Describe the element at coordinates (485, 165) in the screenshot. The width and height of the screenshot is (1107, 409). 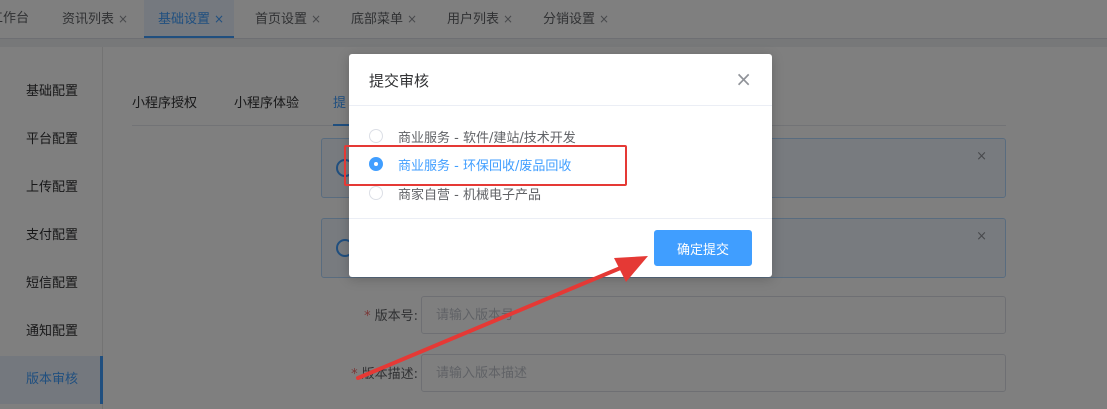
I see `annotation-highlight-box` at that location.